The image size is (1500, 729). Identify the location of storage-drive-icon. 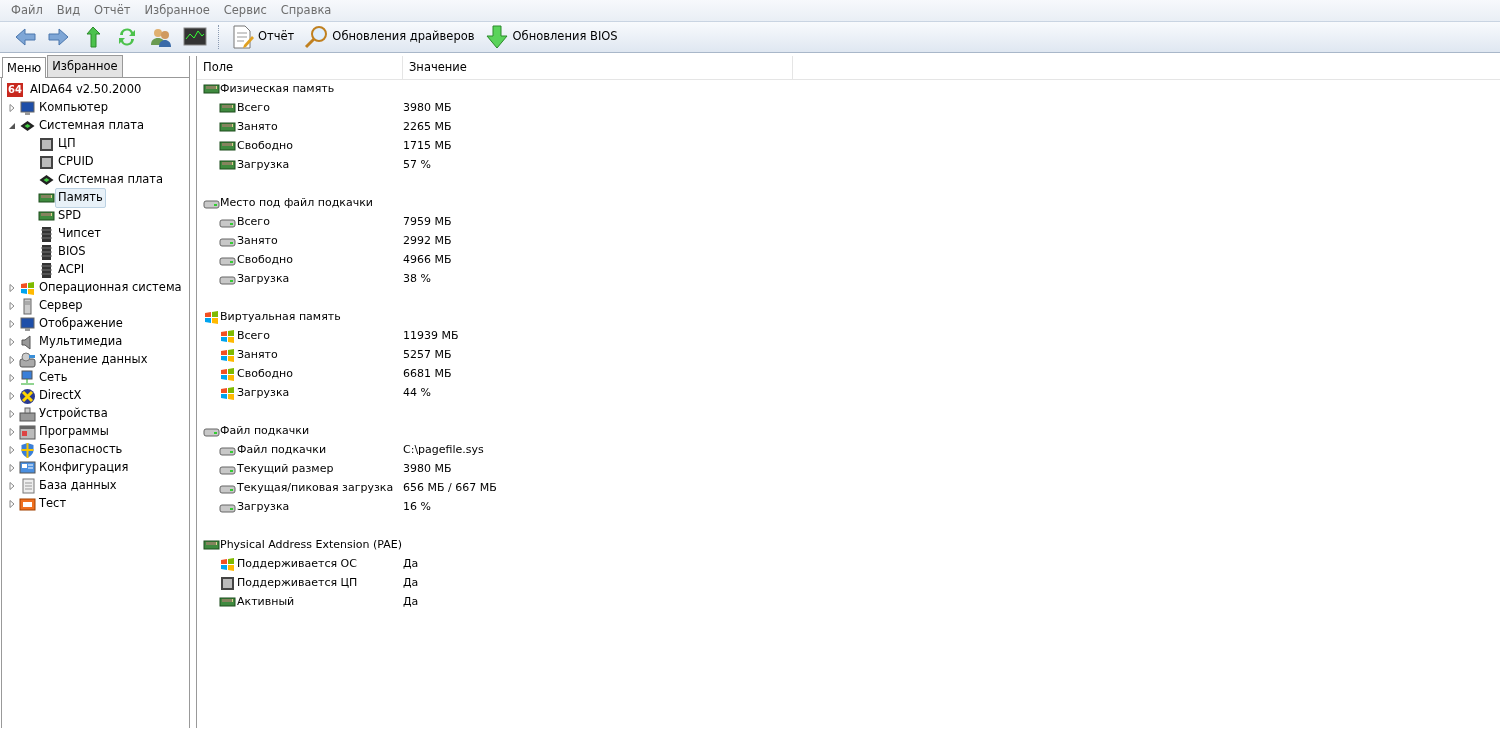
(27, 360).